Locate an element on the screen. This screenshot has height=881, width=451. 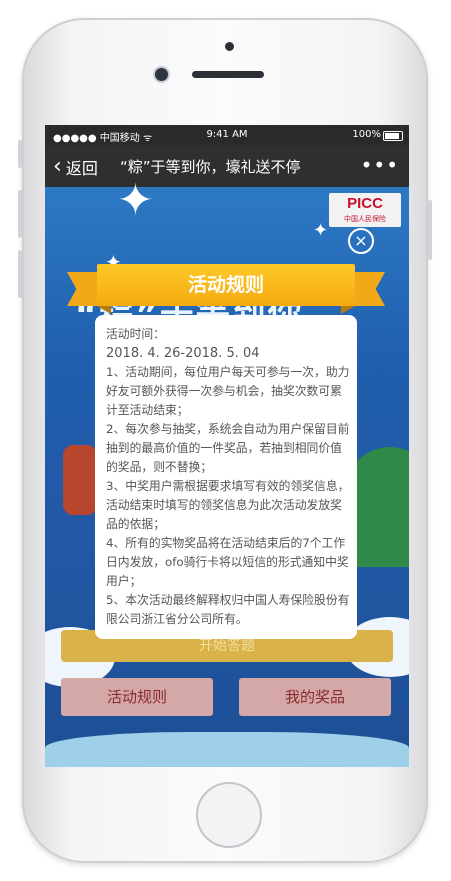
brand-logo: PICC 中国人民保险 is located at coordinates (365, 210).